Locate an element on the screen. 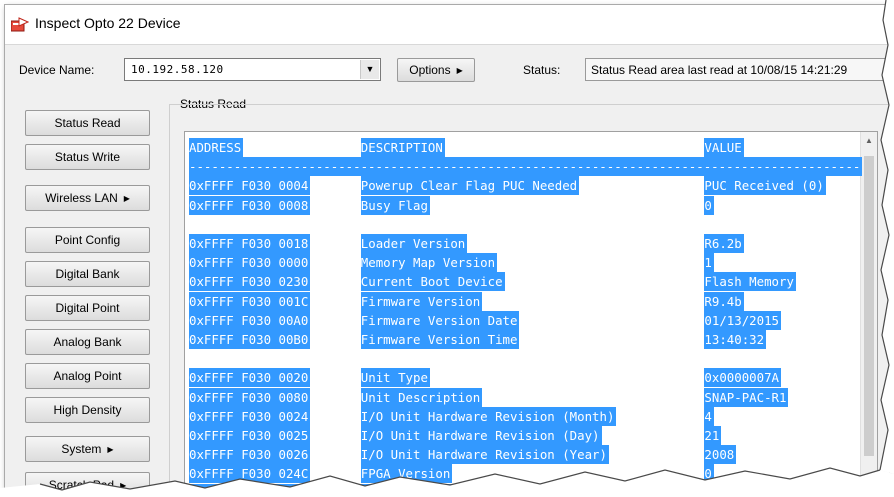 The width and height of the screenshot is (894, 497). row-value: 0x0000007A is located at coordinates (743, 378).